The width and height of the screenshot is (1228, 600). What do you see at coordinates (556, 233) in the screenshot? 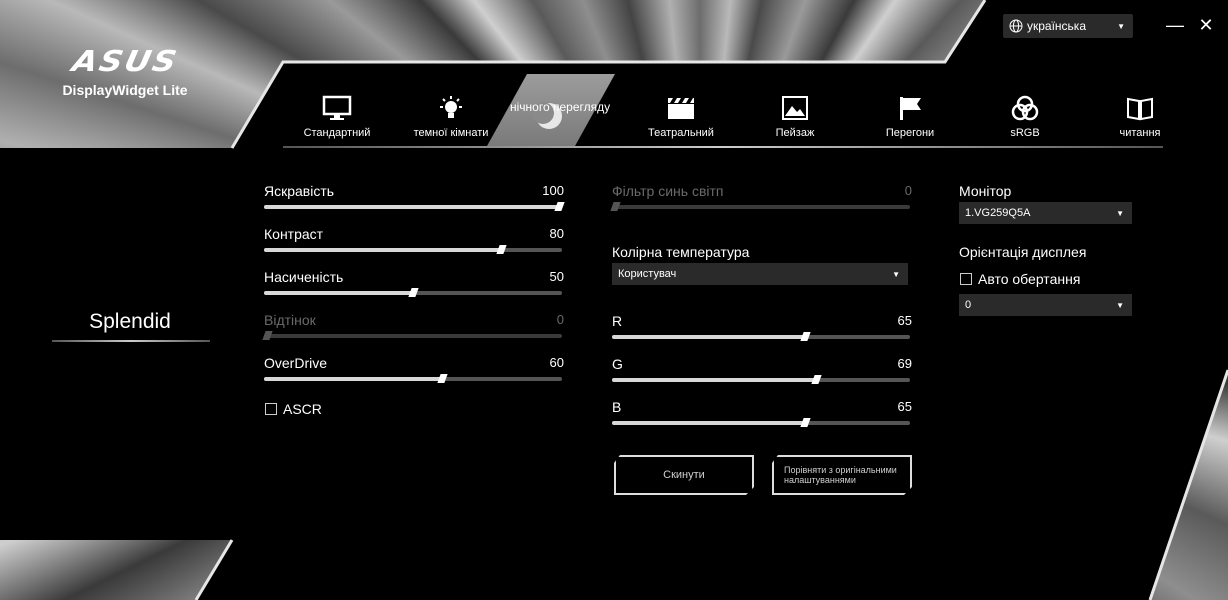
I see `slider-value: 80` at bounding box center [556, 233].